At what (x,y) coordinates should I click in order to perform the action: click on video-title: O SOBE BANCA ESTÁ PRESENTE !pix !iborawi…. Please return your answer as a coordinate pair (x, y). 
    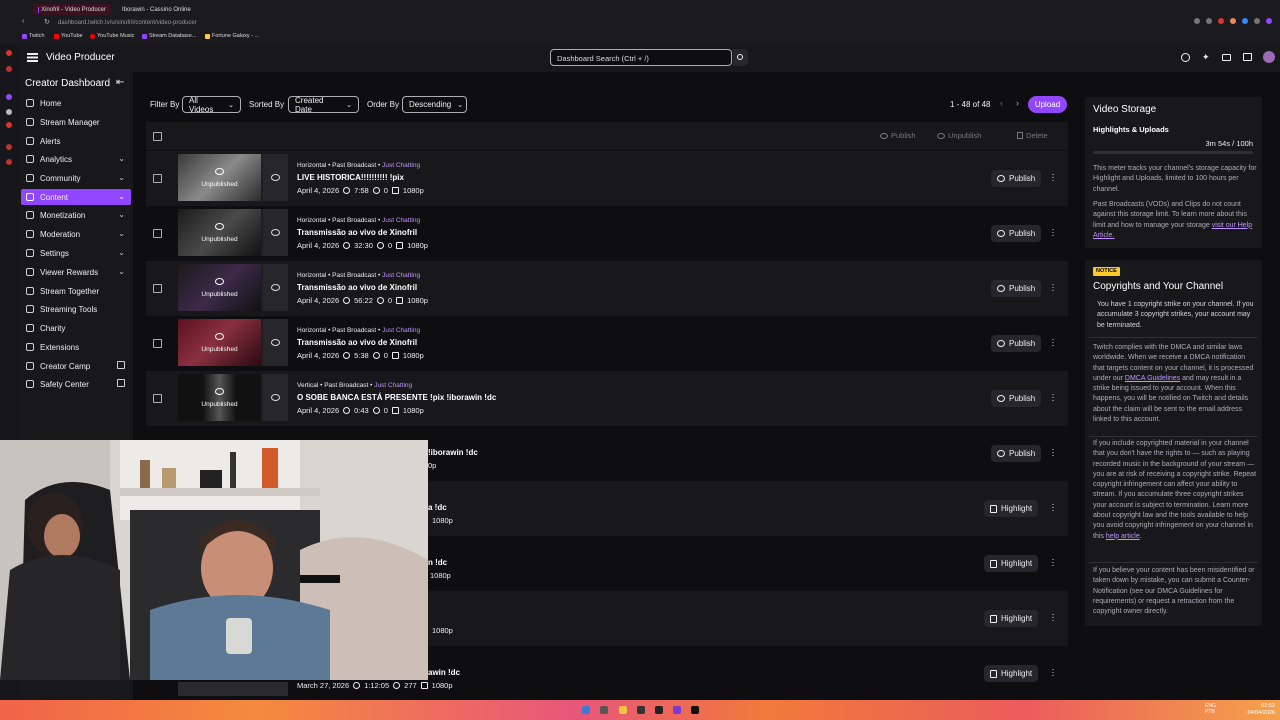
    Looking at the image, I should click on (396, 397).